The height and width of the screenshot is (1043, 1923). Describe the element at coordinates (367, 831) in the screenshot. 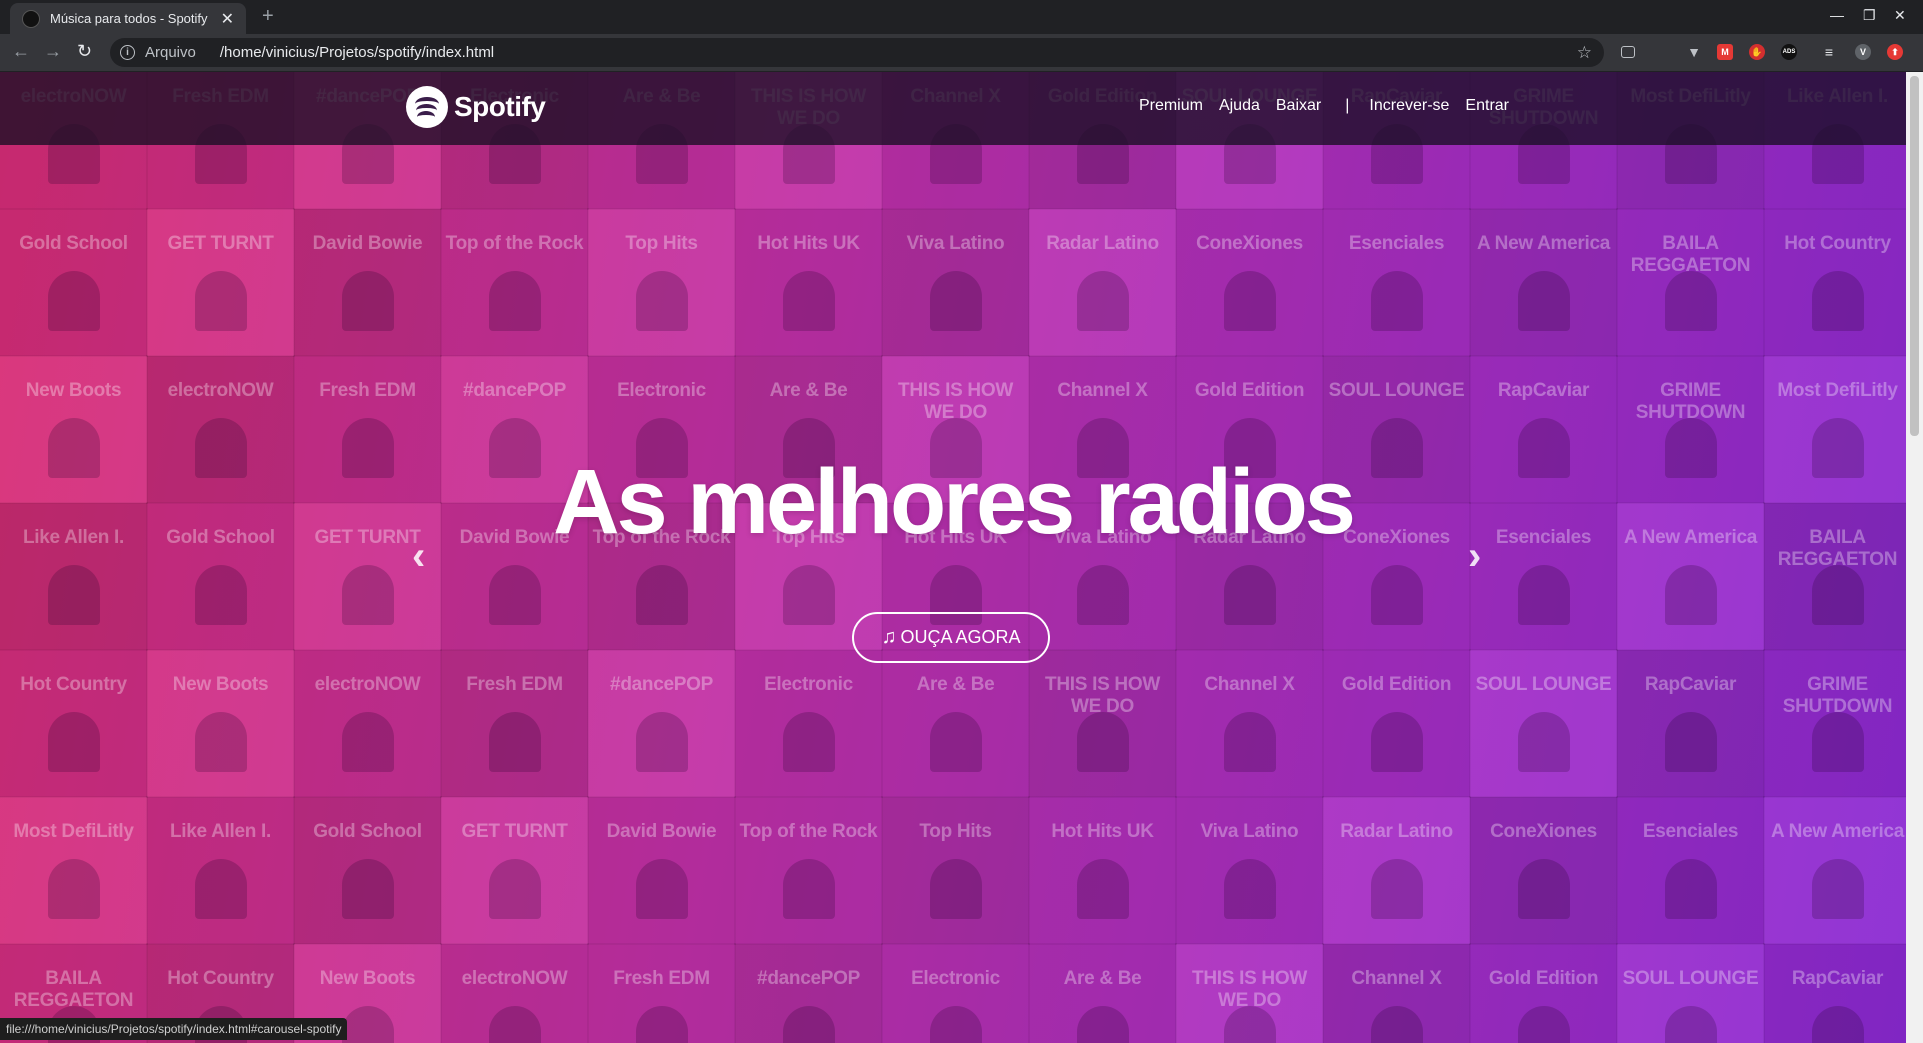

I see `playlist-tile-label: Gold School` at that location.